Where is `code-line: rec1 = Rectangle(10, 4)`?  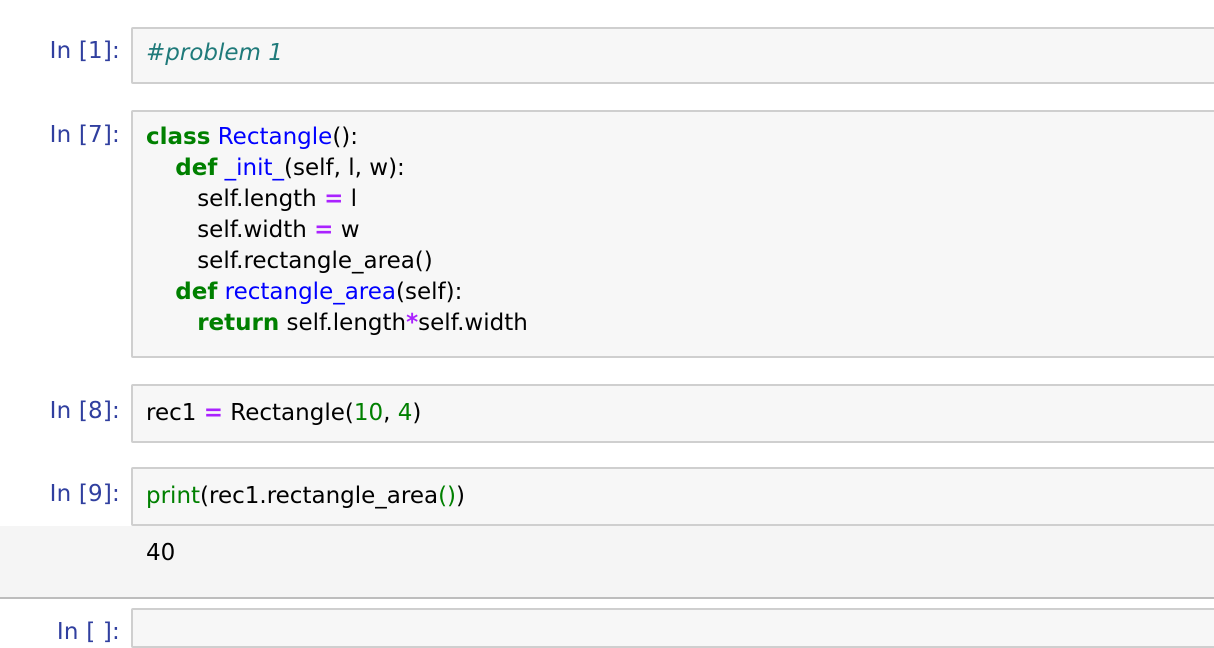
code-line: rec1 = Rectangle(10, 4) is located at coordinates (283, 413).